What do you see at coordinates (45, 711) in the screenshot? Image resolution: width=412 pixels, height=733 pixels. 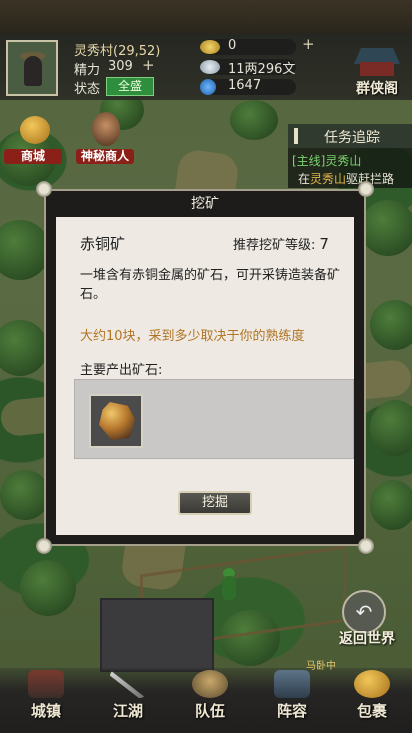 I see `nav-town-label: 城镇` at bounding box center [45, 711].